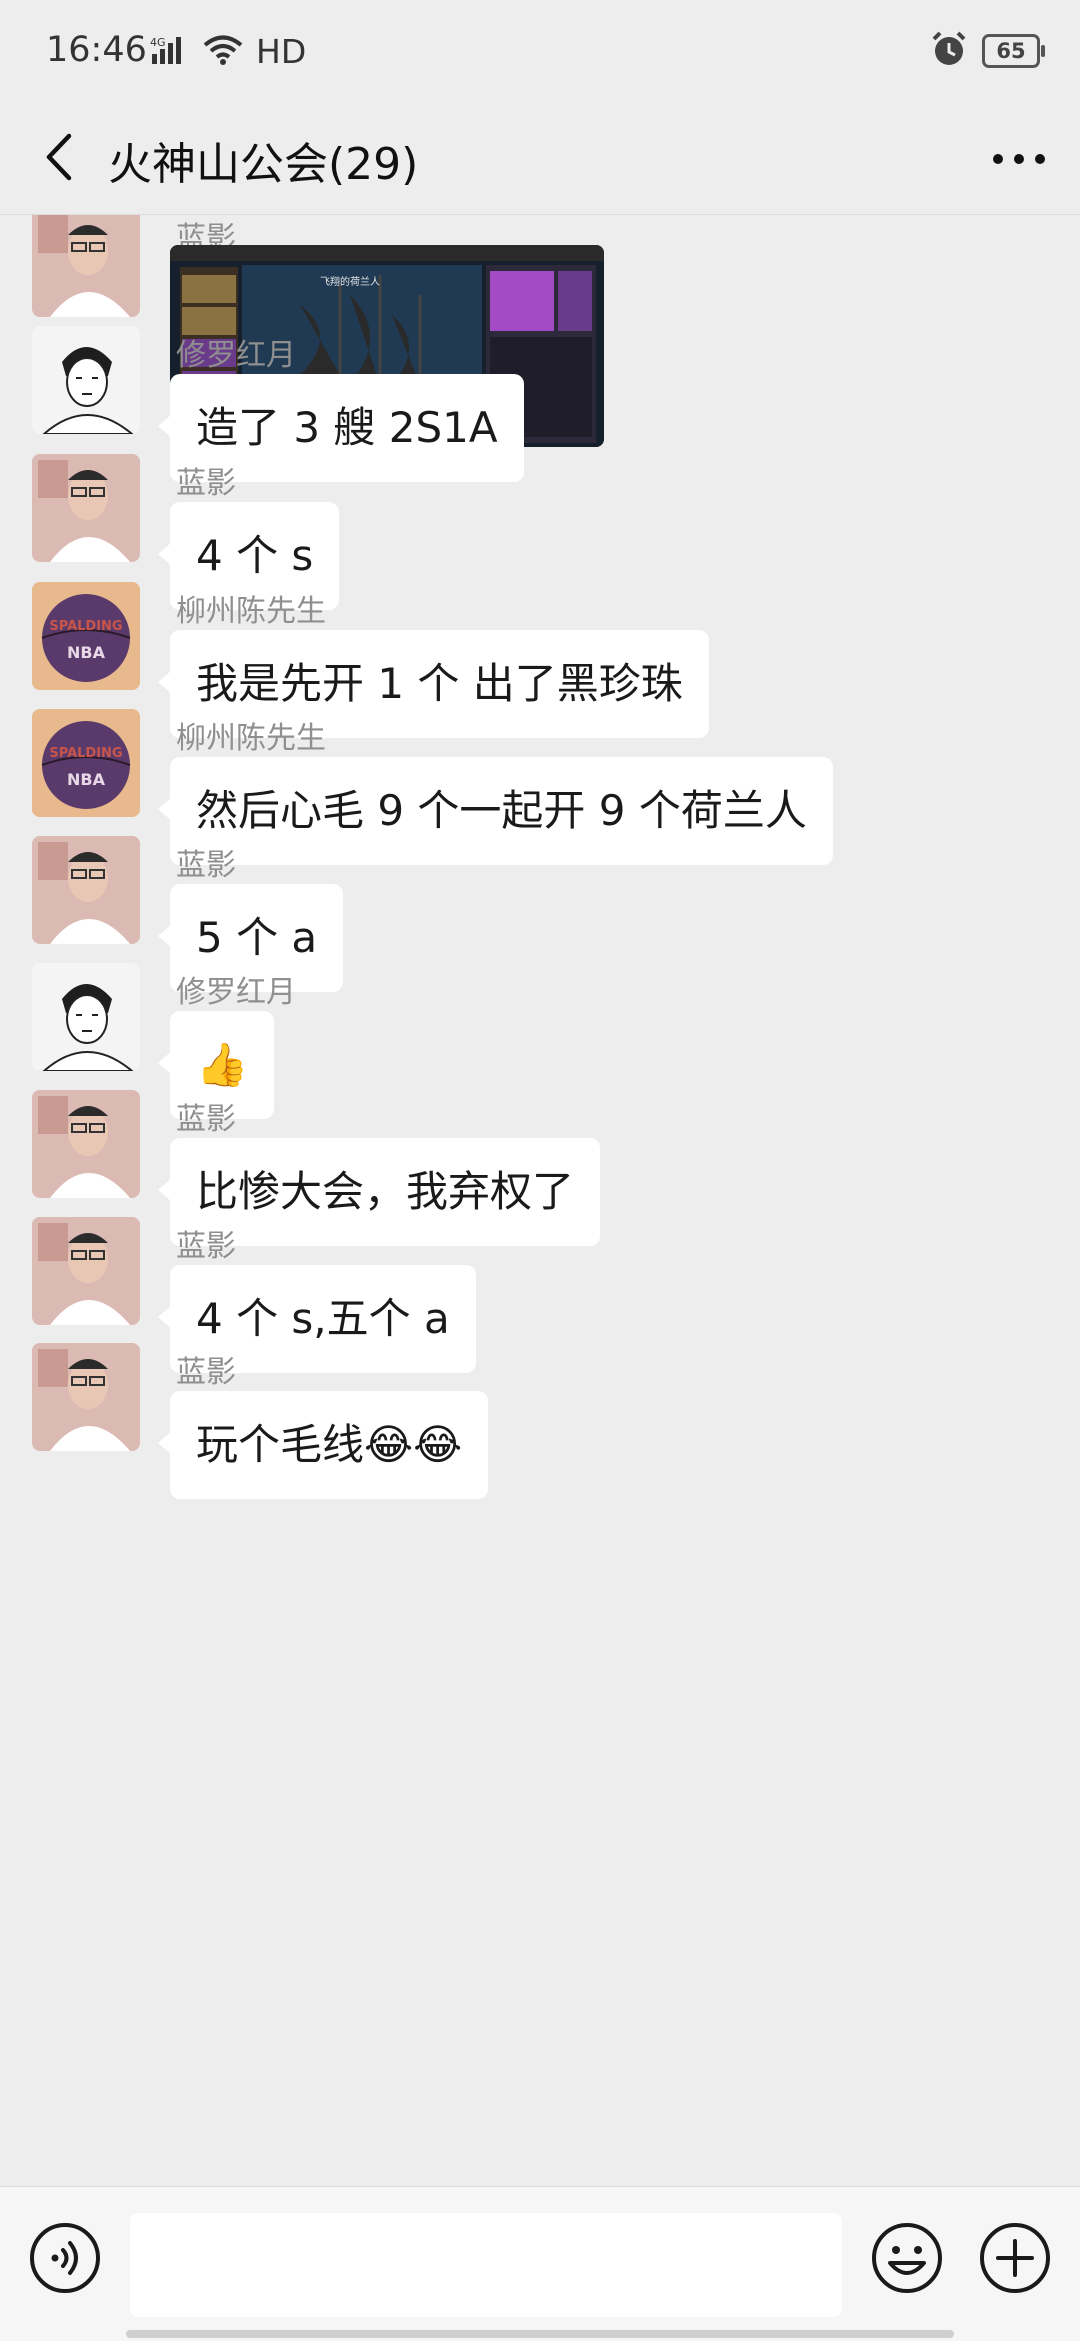 This screenshot has height=2341, width=1080. I want to click on more-dots-icon, so click(1019, 159).